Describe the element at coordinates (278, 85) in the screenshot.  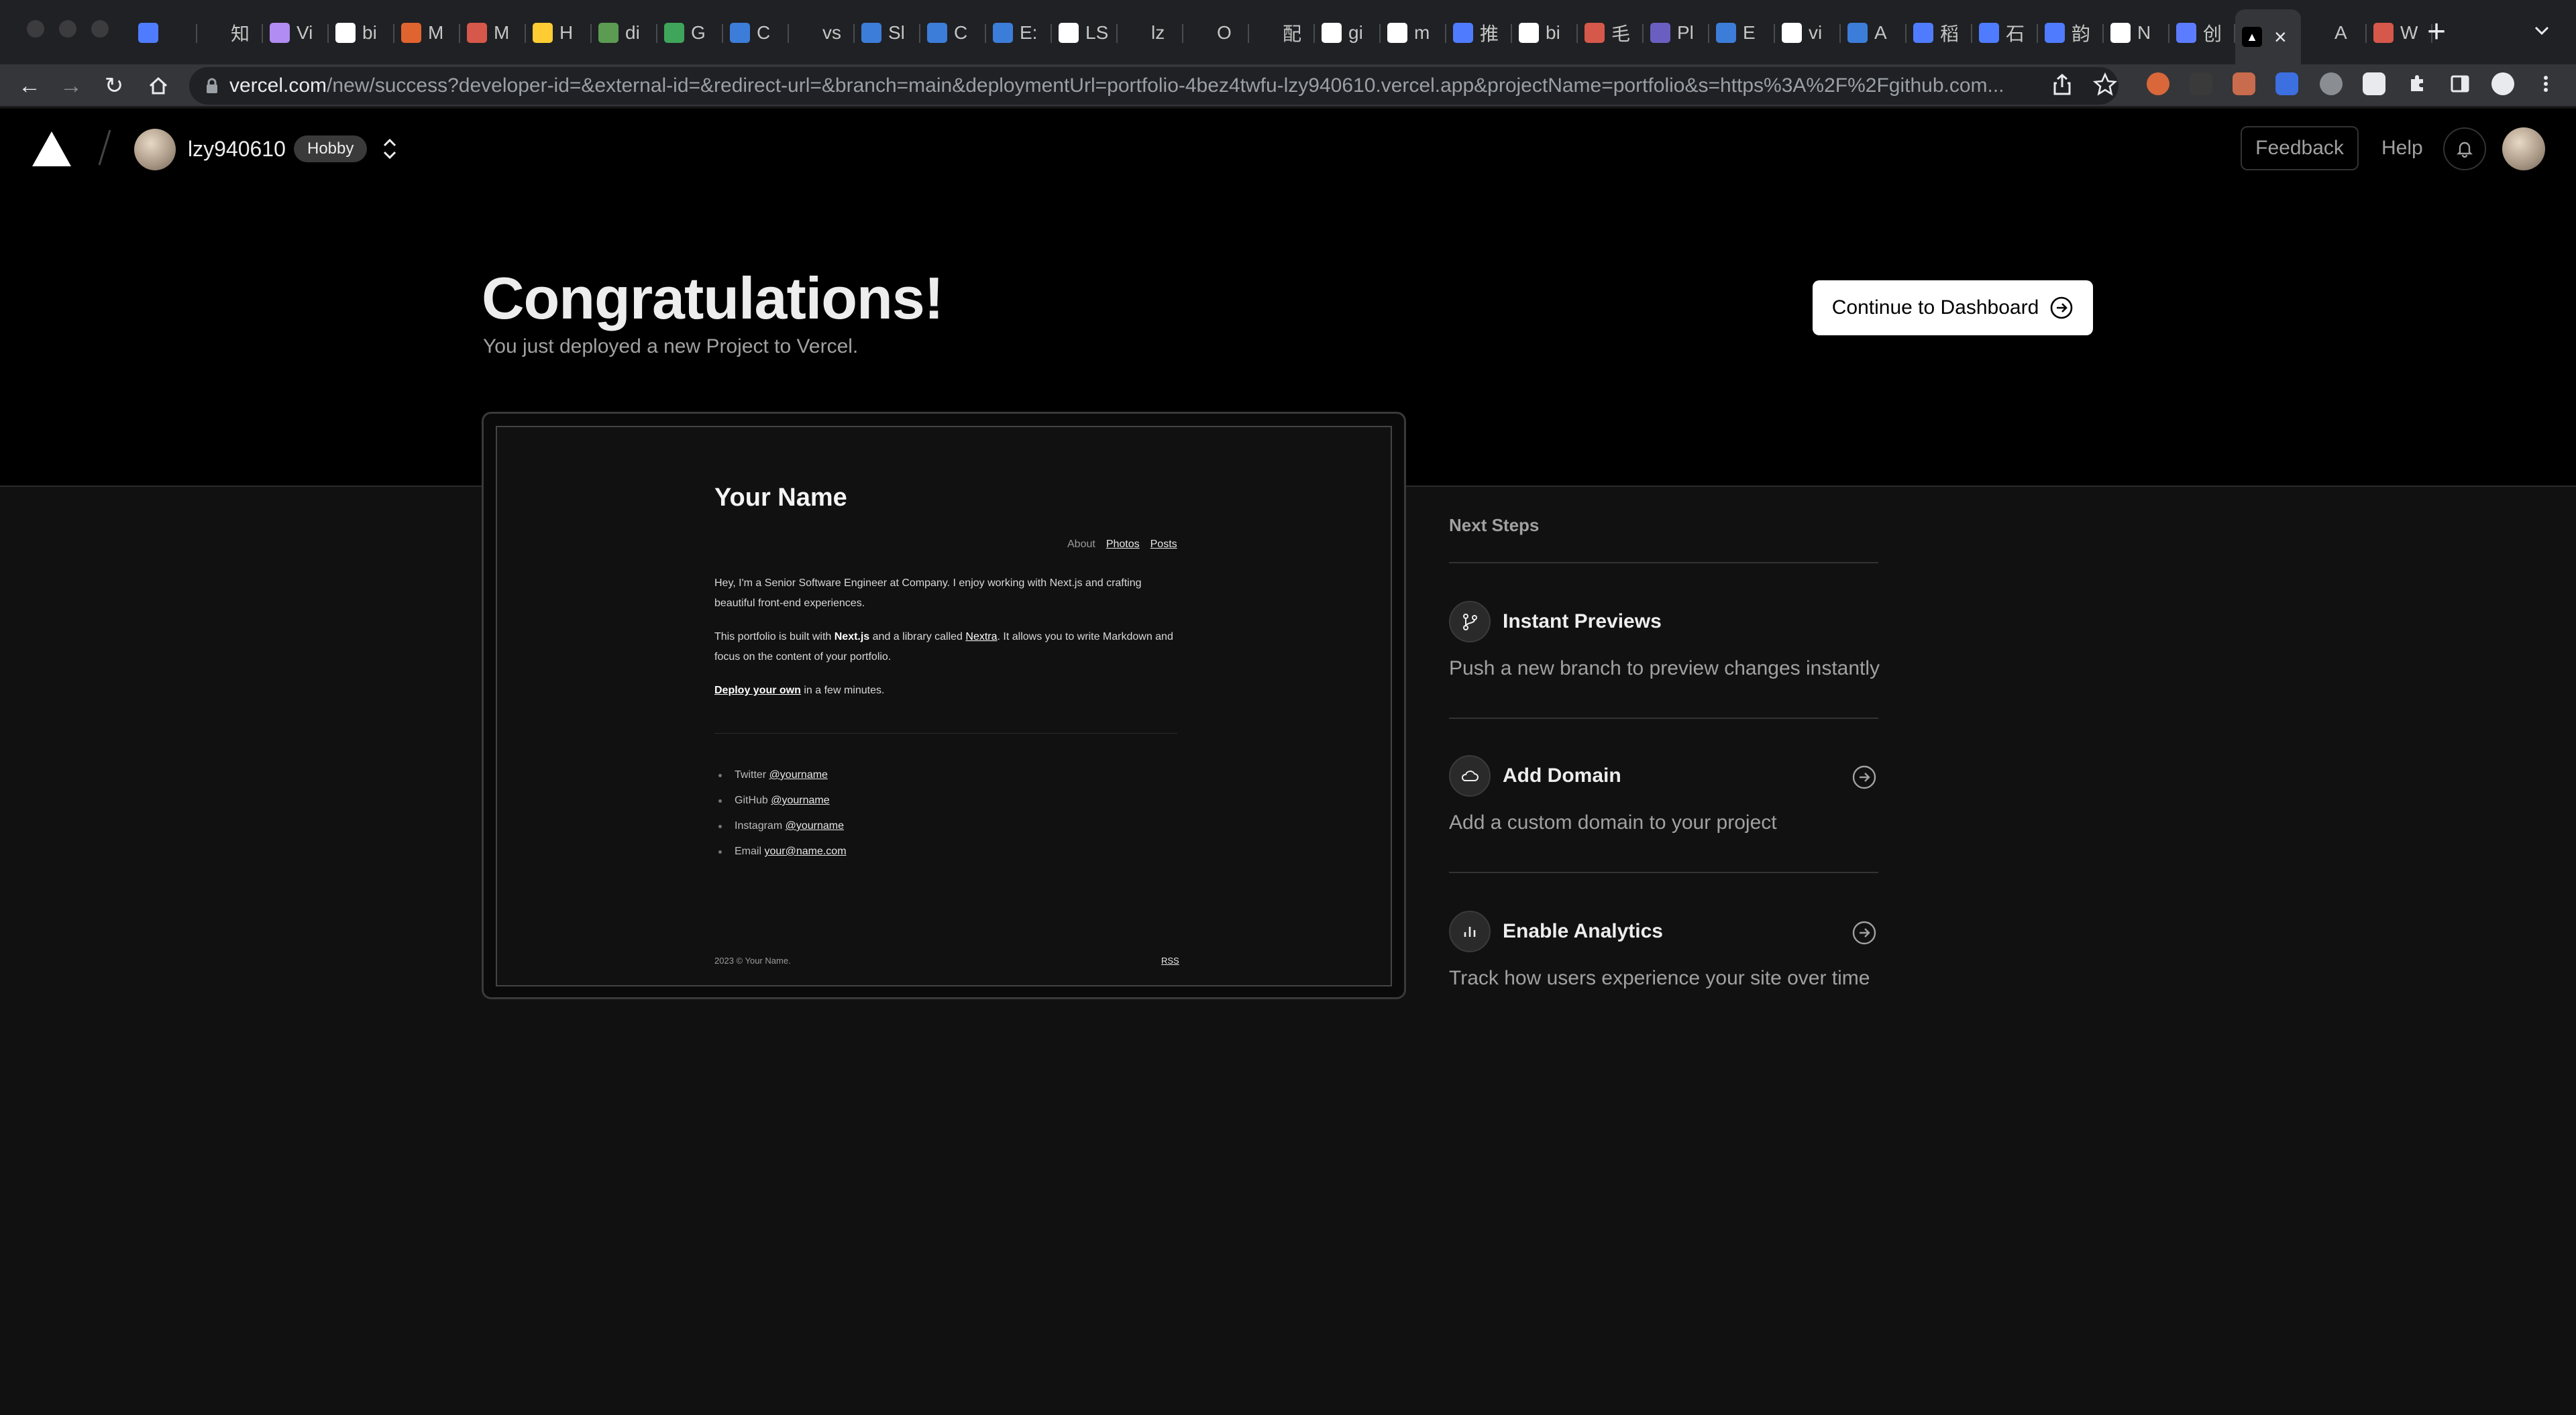
I see `url-host: vercel.com` at that location.